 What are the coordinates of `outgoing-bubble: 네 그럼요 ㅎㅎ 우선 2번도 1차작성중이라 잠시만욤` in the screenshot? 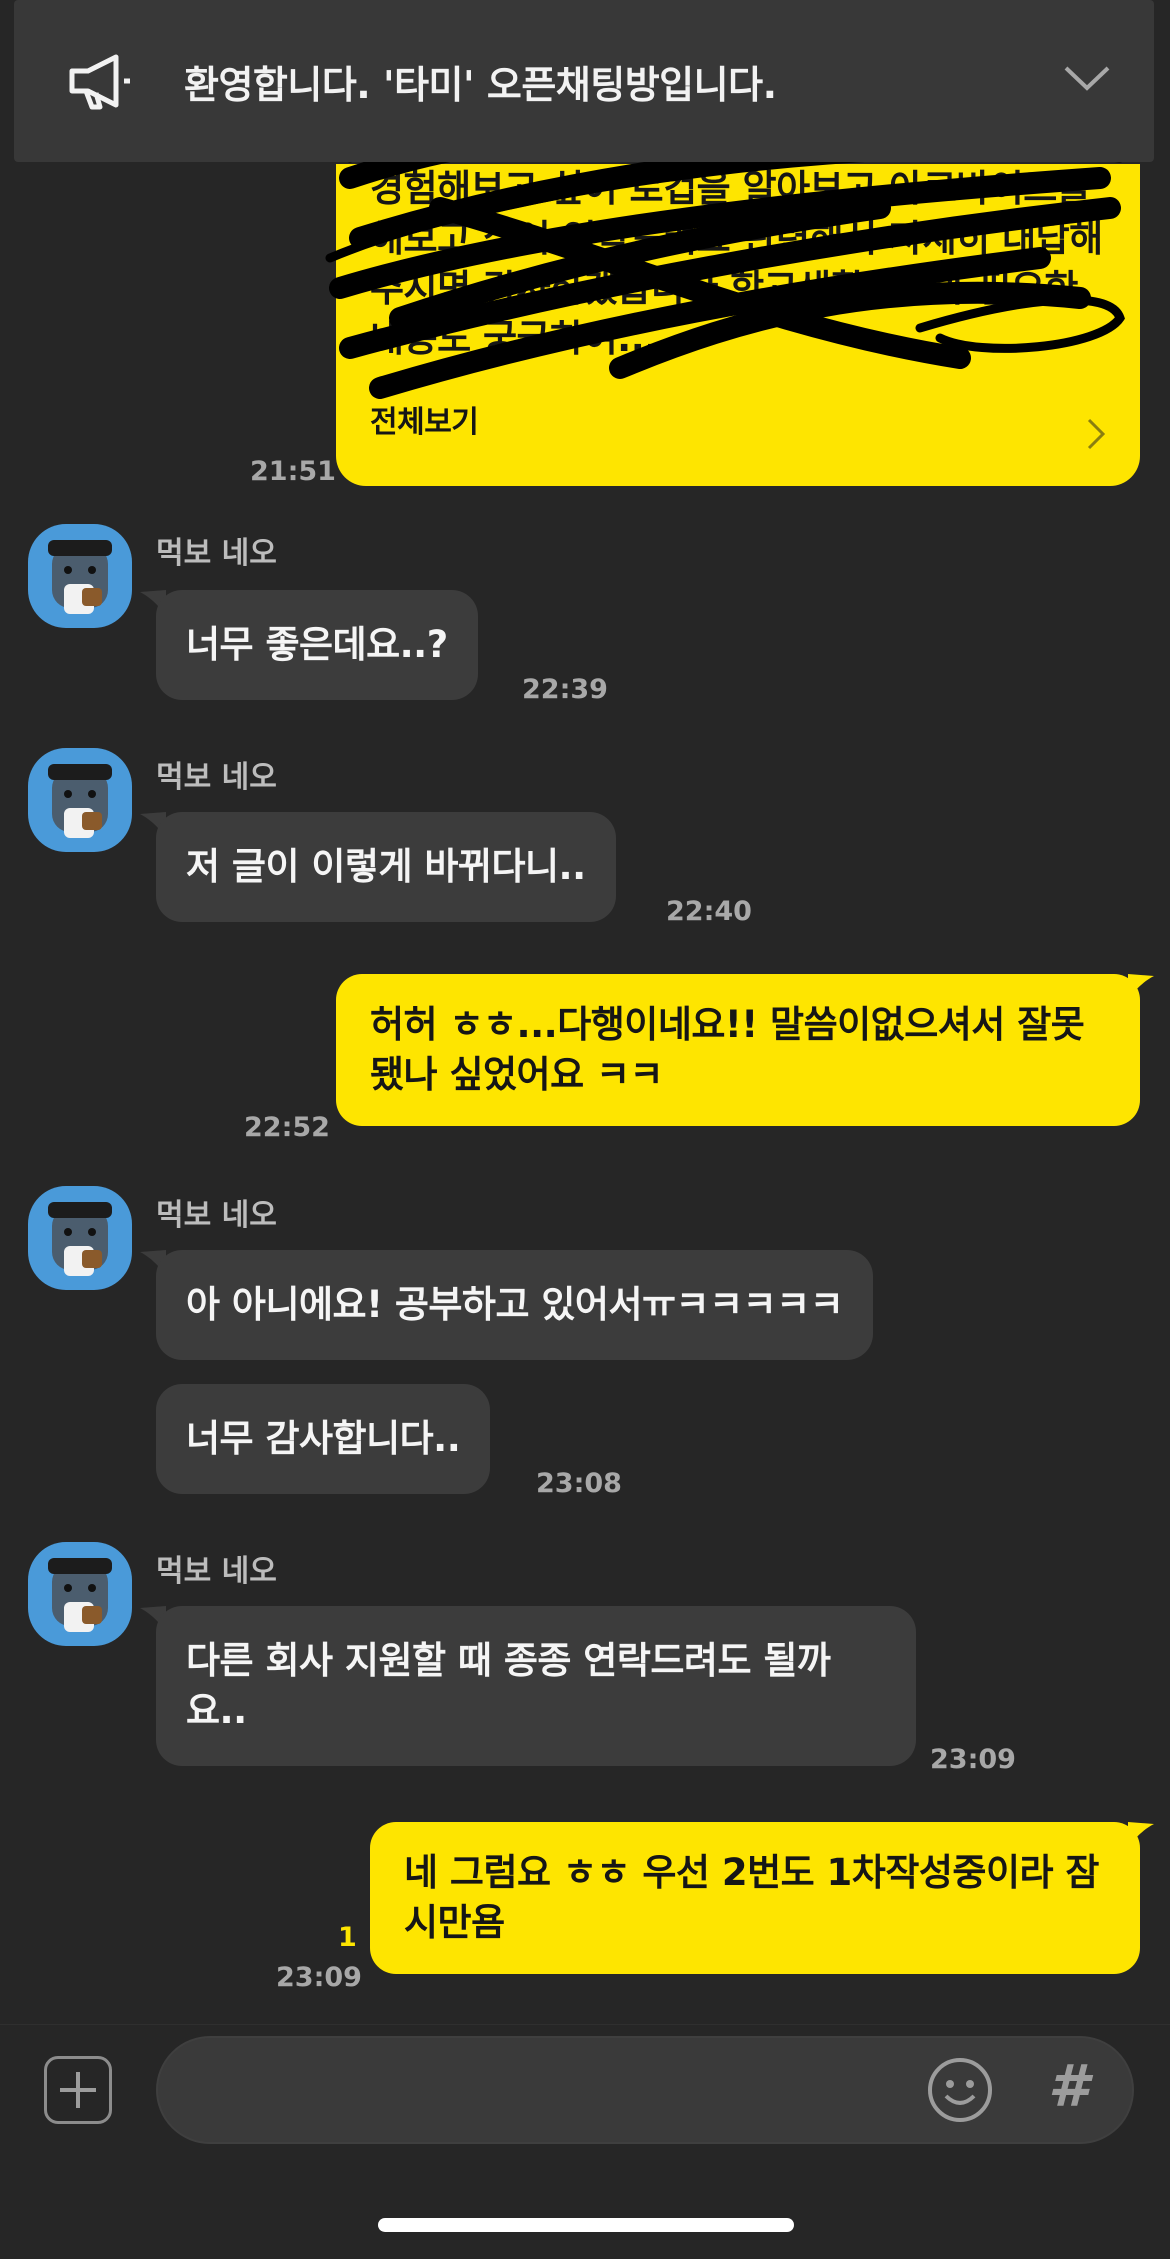 It's located at (755, 1898).